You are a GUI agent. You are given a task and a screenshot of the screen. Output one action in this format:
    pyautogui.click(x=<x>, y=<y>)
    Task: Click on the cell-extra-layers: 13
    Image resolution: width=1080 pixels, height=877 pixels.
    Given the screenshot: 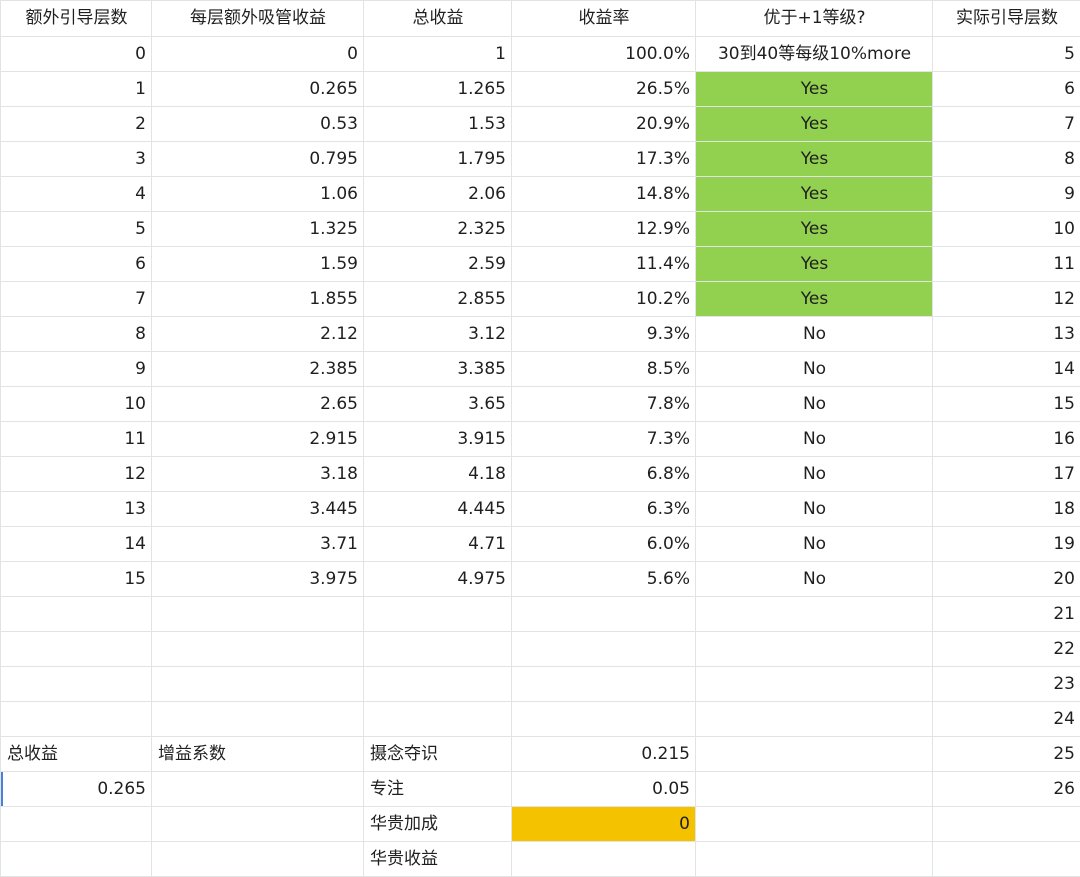 What is the action you would take?
    pyautogui.click(x=76, y=509)
    